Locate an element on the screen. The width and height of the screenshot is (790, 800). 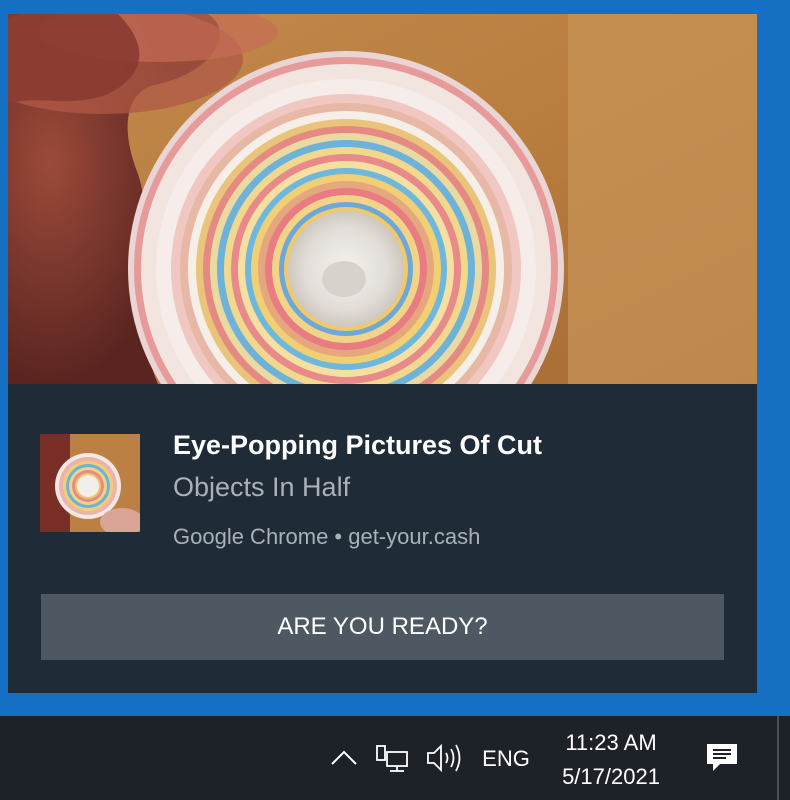
taskbar-clock: 11:23 AM 5/17/2021 is located at coordinates (611, 760).